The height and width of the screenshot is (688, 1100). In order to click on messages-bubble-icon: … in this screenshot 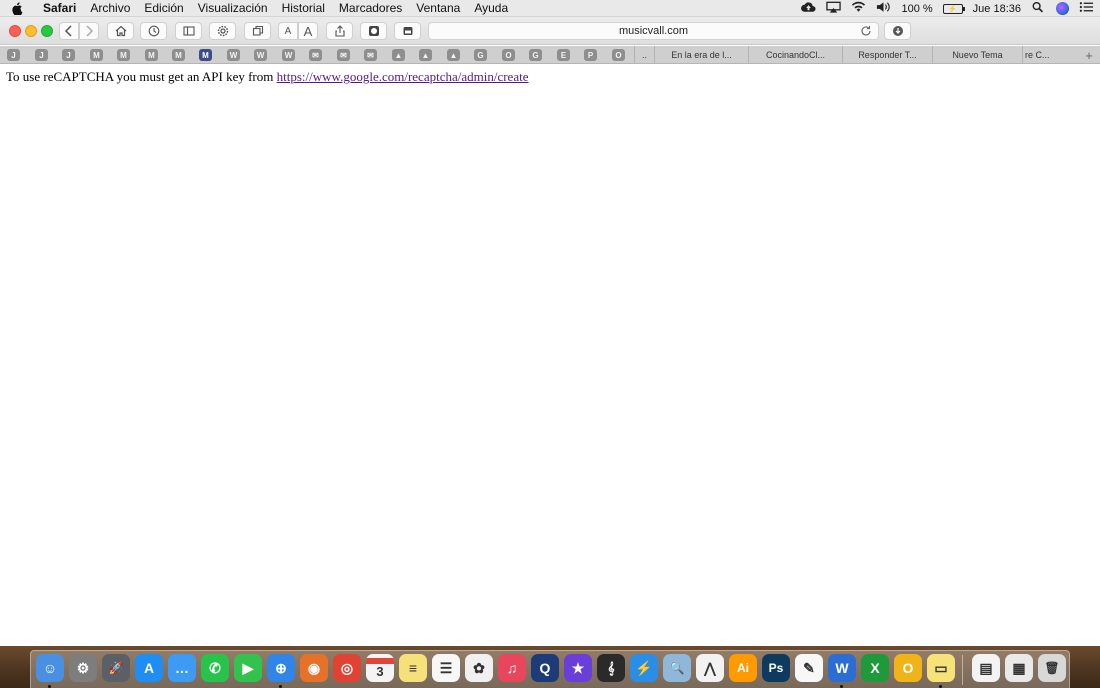, I will do `click(182, 668)`.